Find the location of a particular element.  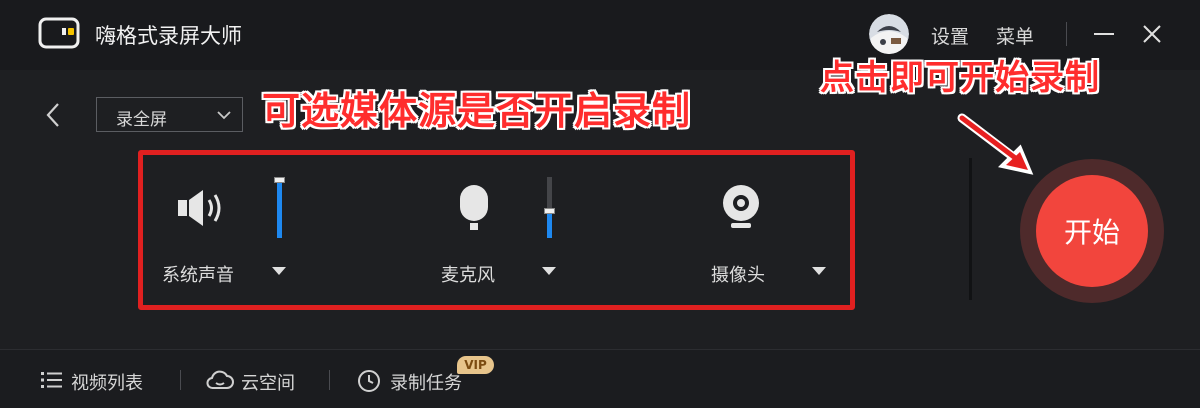

camera-label: 摄像头 is located at coordinates (738, 275).